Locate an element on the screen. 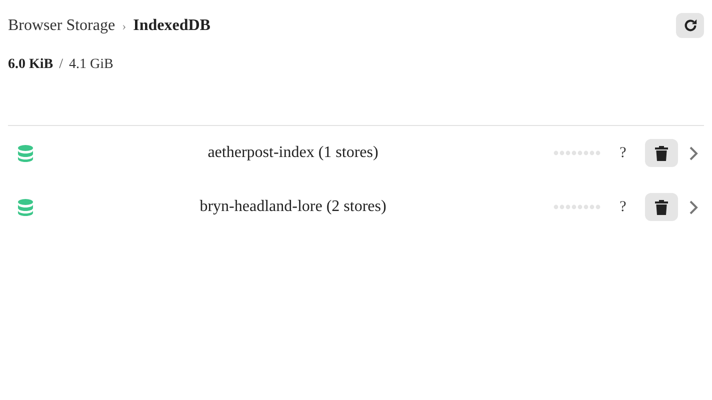  database-name: aetherpost-index (1 stores) is located at coordinates (293, 152).